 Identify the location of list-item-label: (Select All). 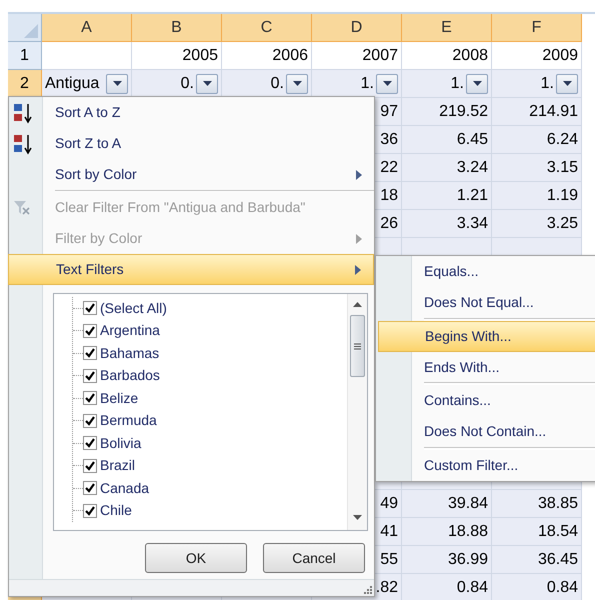
(133, 308).